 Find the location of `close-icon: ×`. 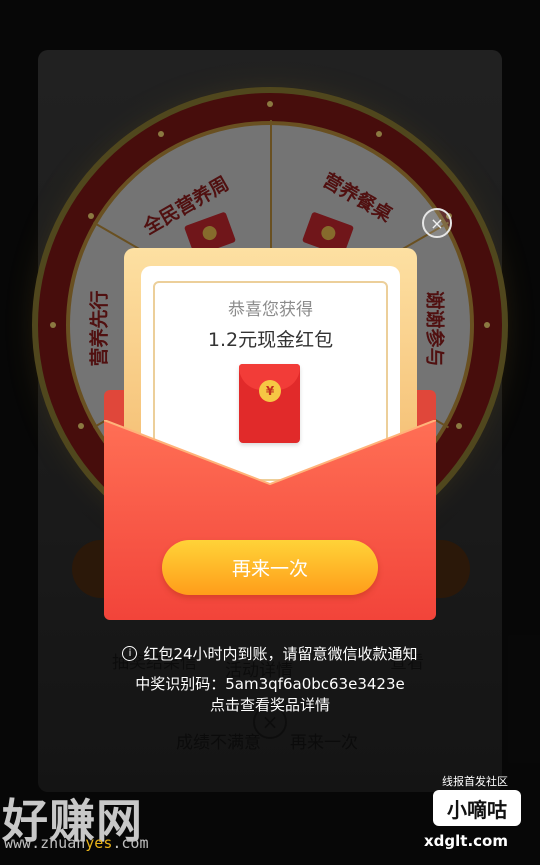

close-icon: × is located at coordinates (437, 223).